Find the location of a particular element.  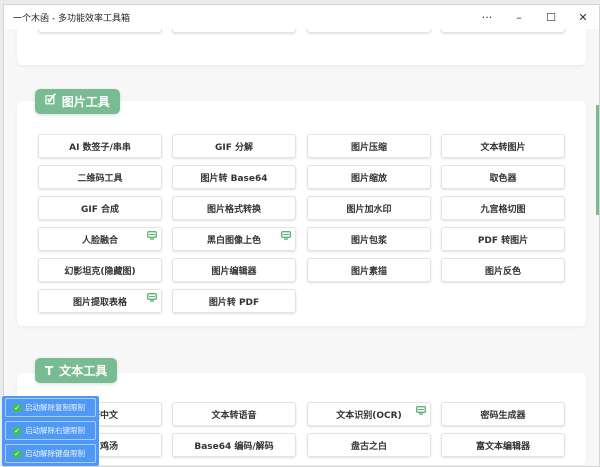

tool-label: 取色器 is located at coordinates (503, 178).